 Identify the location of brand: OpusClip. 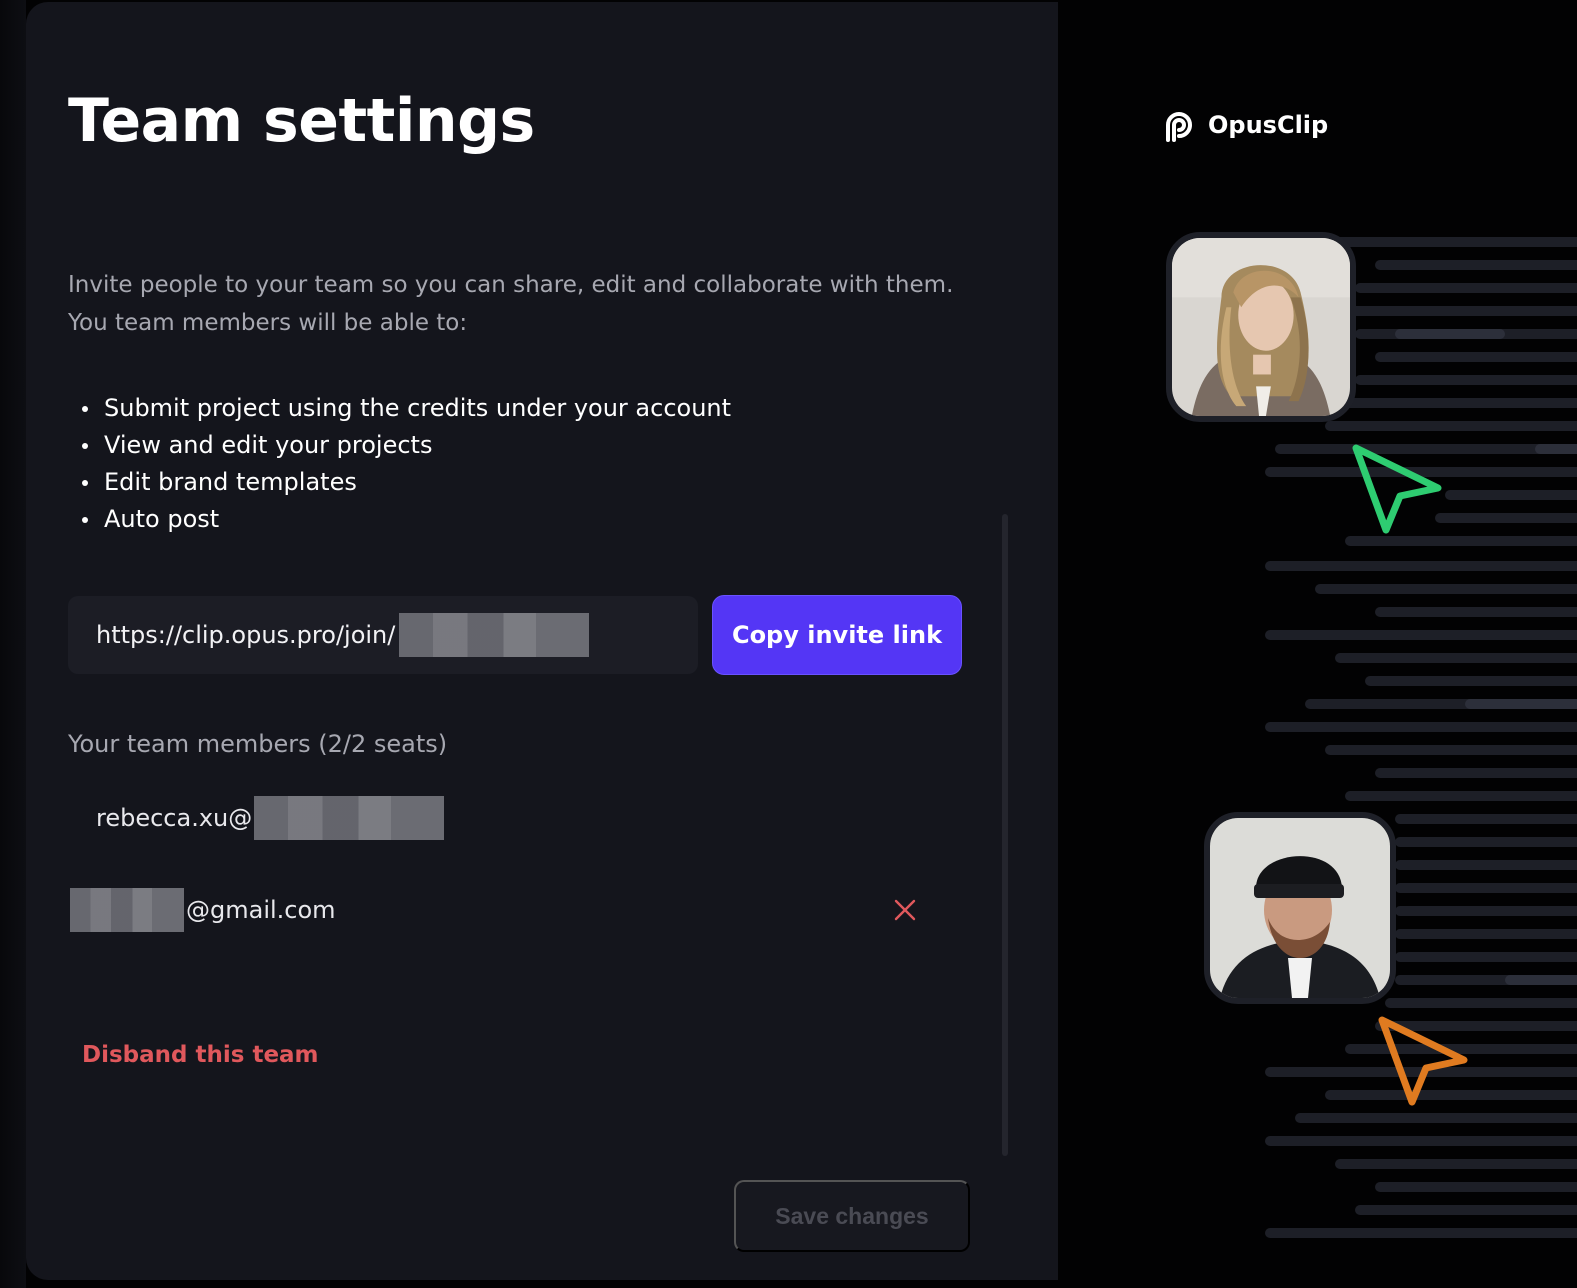
(1244, 125).